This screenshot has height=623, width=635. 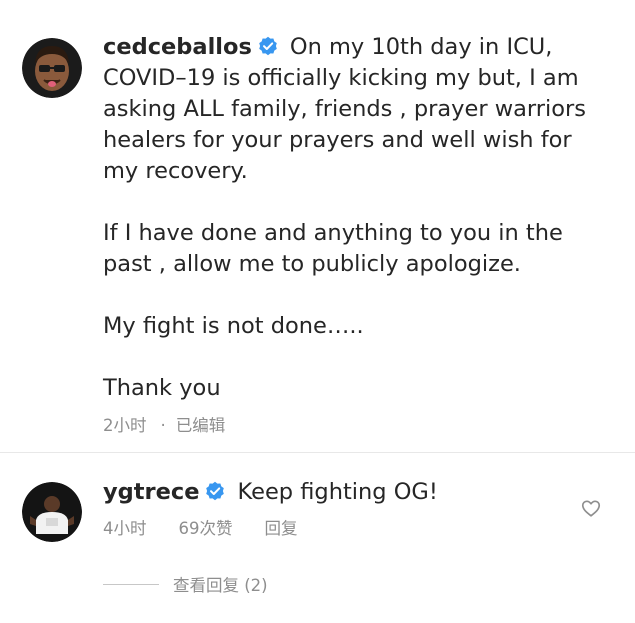 What do you see at coordinates (177, 47) in the screenshot?
I see `post-username: cedceballos` at bounding box center [177, 47].